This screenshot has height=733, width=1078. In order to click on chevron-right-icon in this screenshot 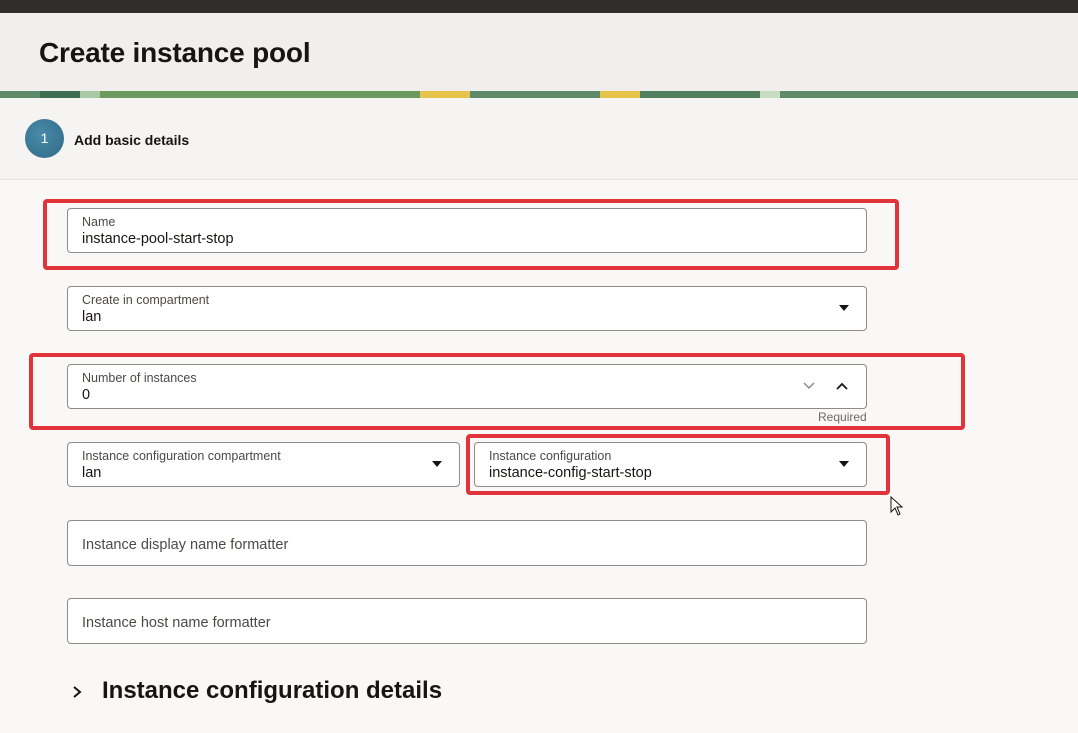, I will do `click(77, 692)`.